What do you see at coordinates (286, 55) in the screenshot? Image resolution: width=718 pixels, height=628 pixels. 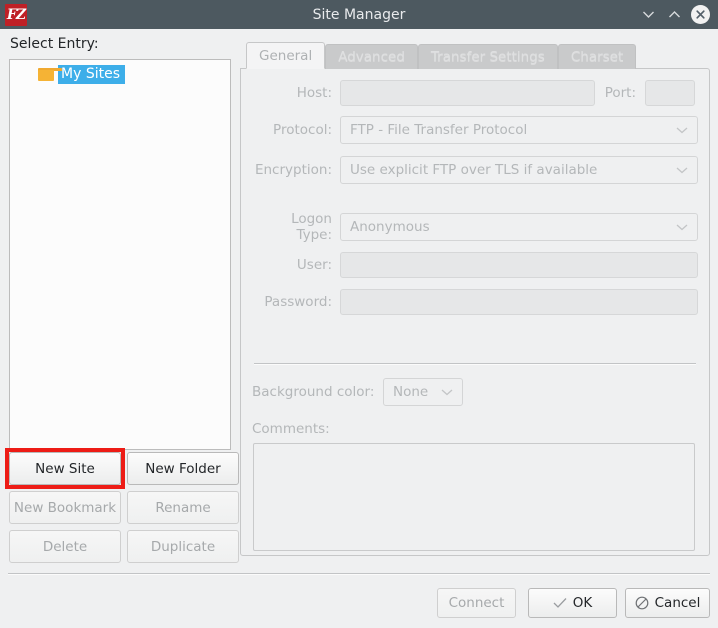 I see `tab-general: General` at bounding box center [286, 55].